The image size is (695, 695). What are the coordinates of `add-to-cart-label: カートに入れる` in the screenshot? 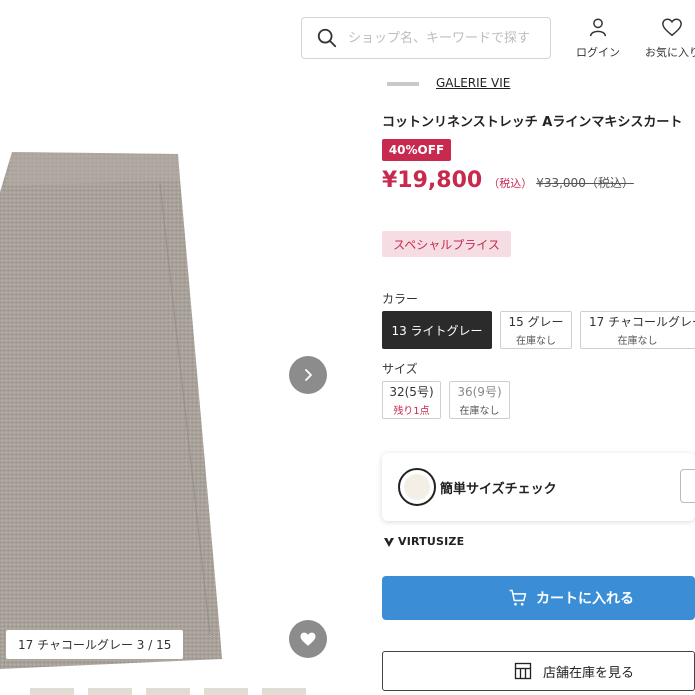 It's located at (585, 599).